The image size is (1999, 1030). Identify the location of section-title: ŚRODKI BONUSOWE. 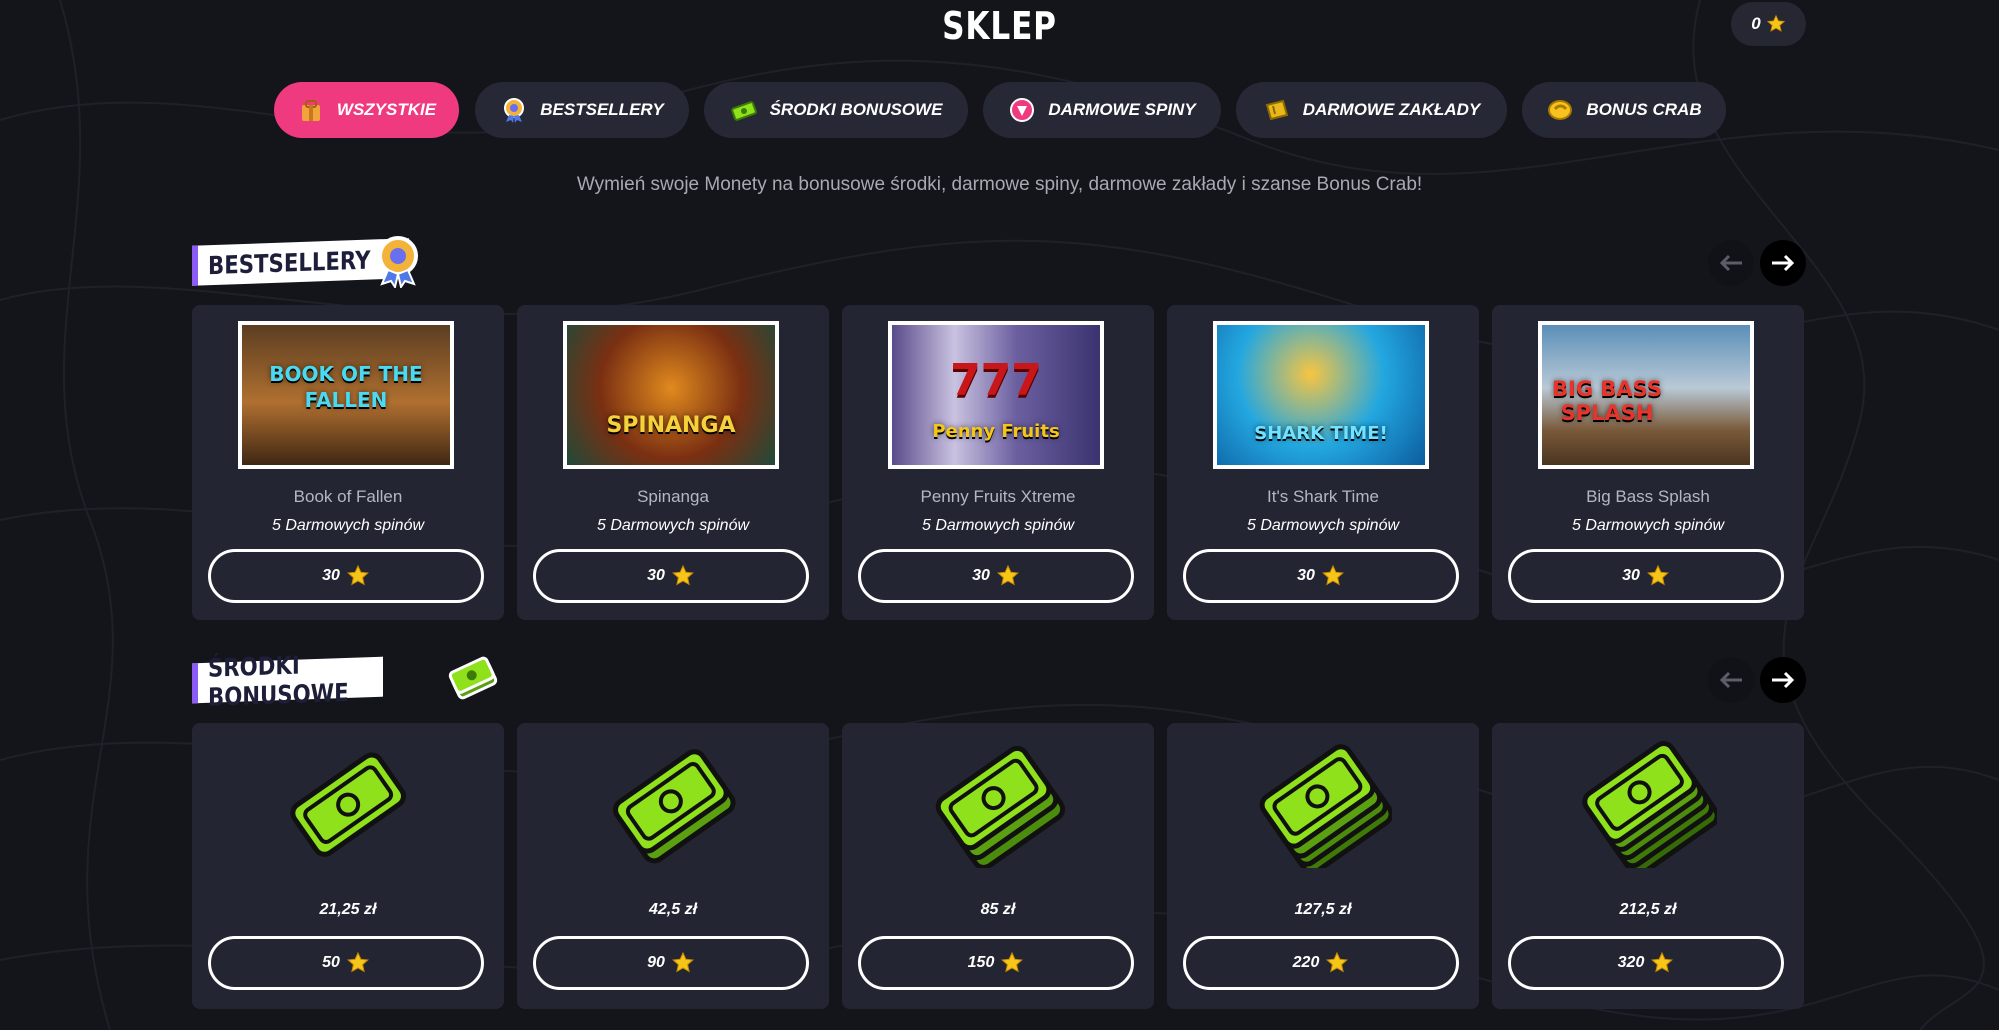
(278, 681).